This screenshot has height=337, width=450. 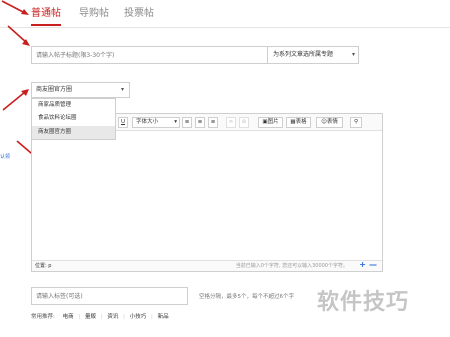 I want to click on tag-input, so click(x=109, y=296).